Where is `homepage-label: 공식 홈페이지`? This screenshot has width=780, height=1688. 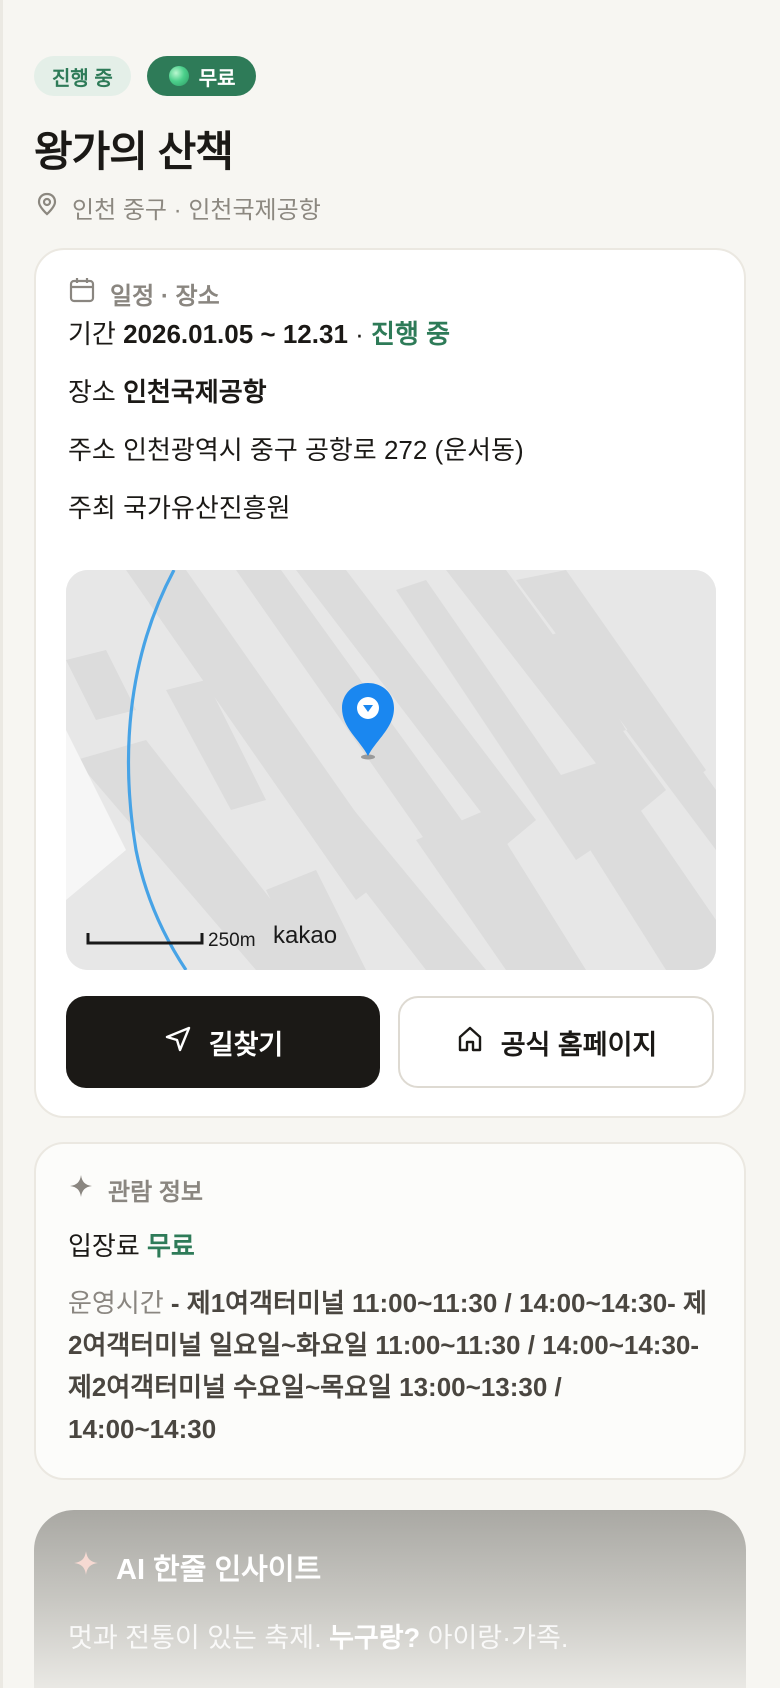 homepage-label: 공식 홈페이지 is located at coordinates (579, 1044).